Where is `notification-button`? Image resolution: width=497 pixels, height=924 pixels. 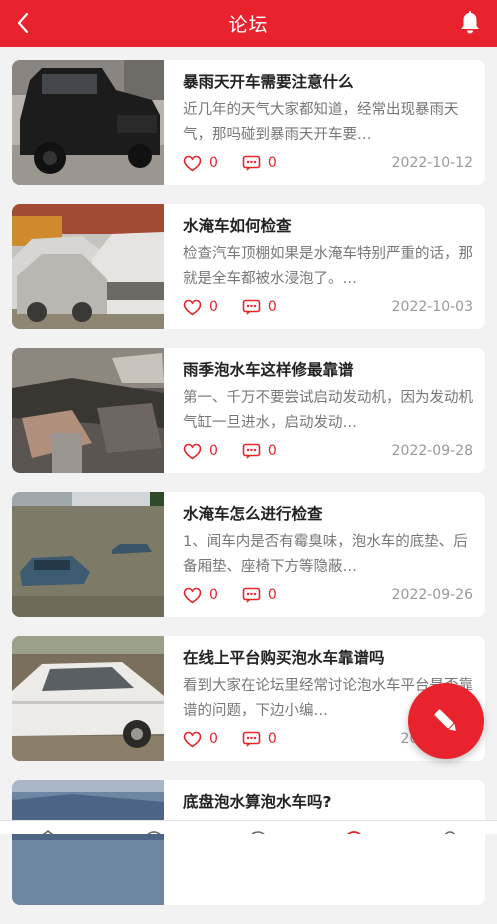
notification-button is located at coordinates (470, 23).